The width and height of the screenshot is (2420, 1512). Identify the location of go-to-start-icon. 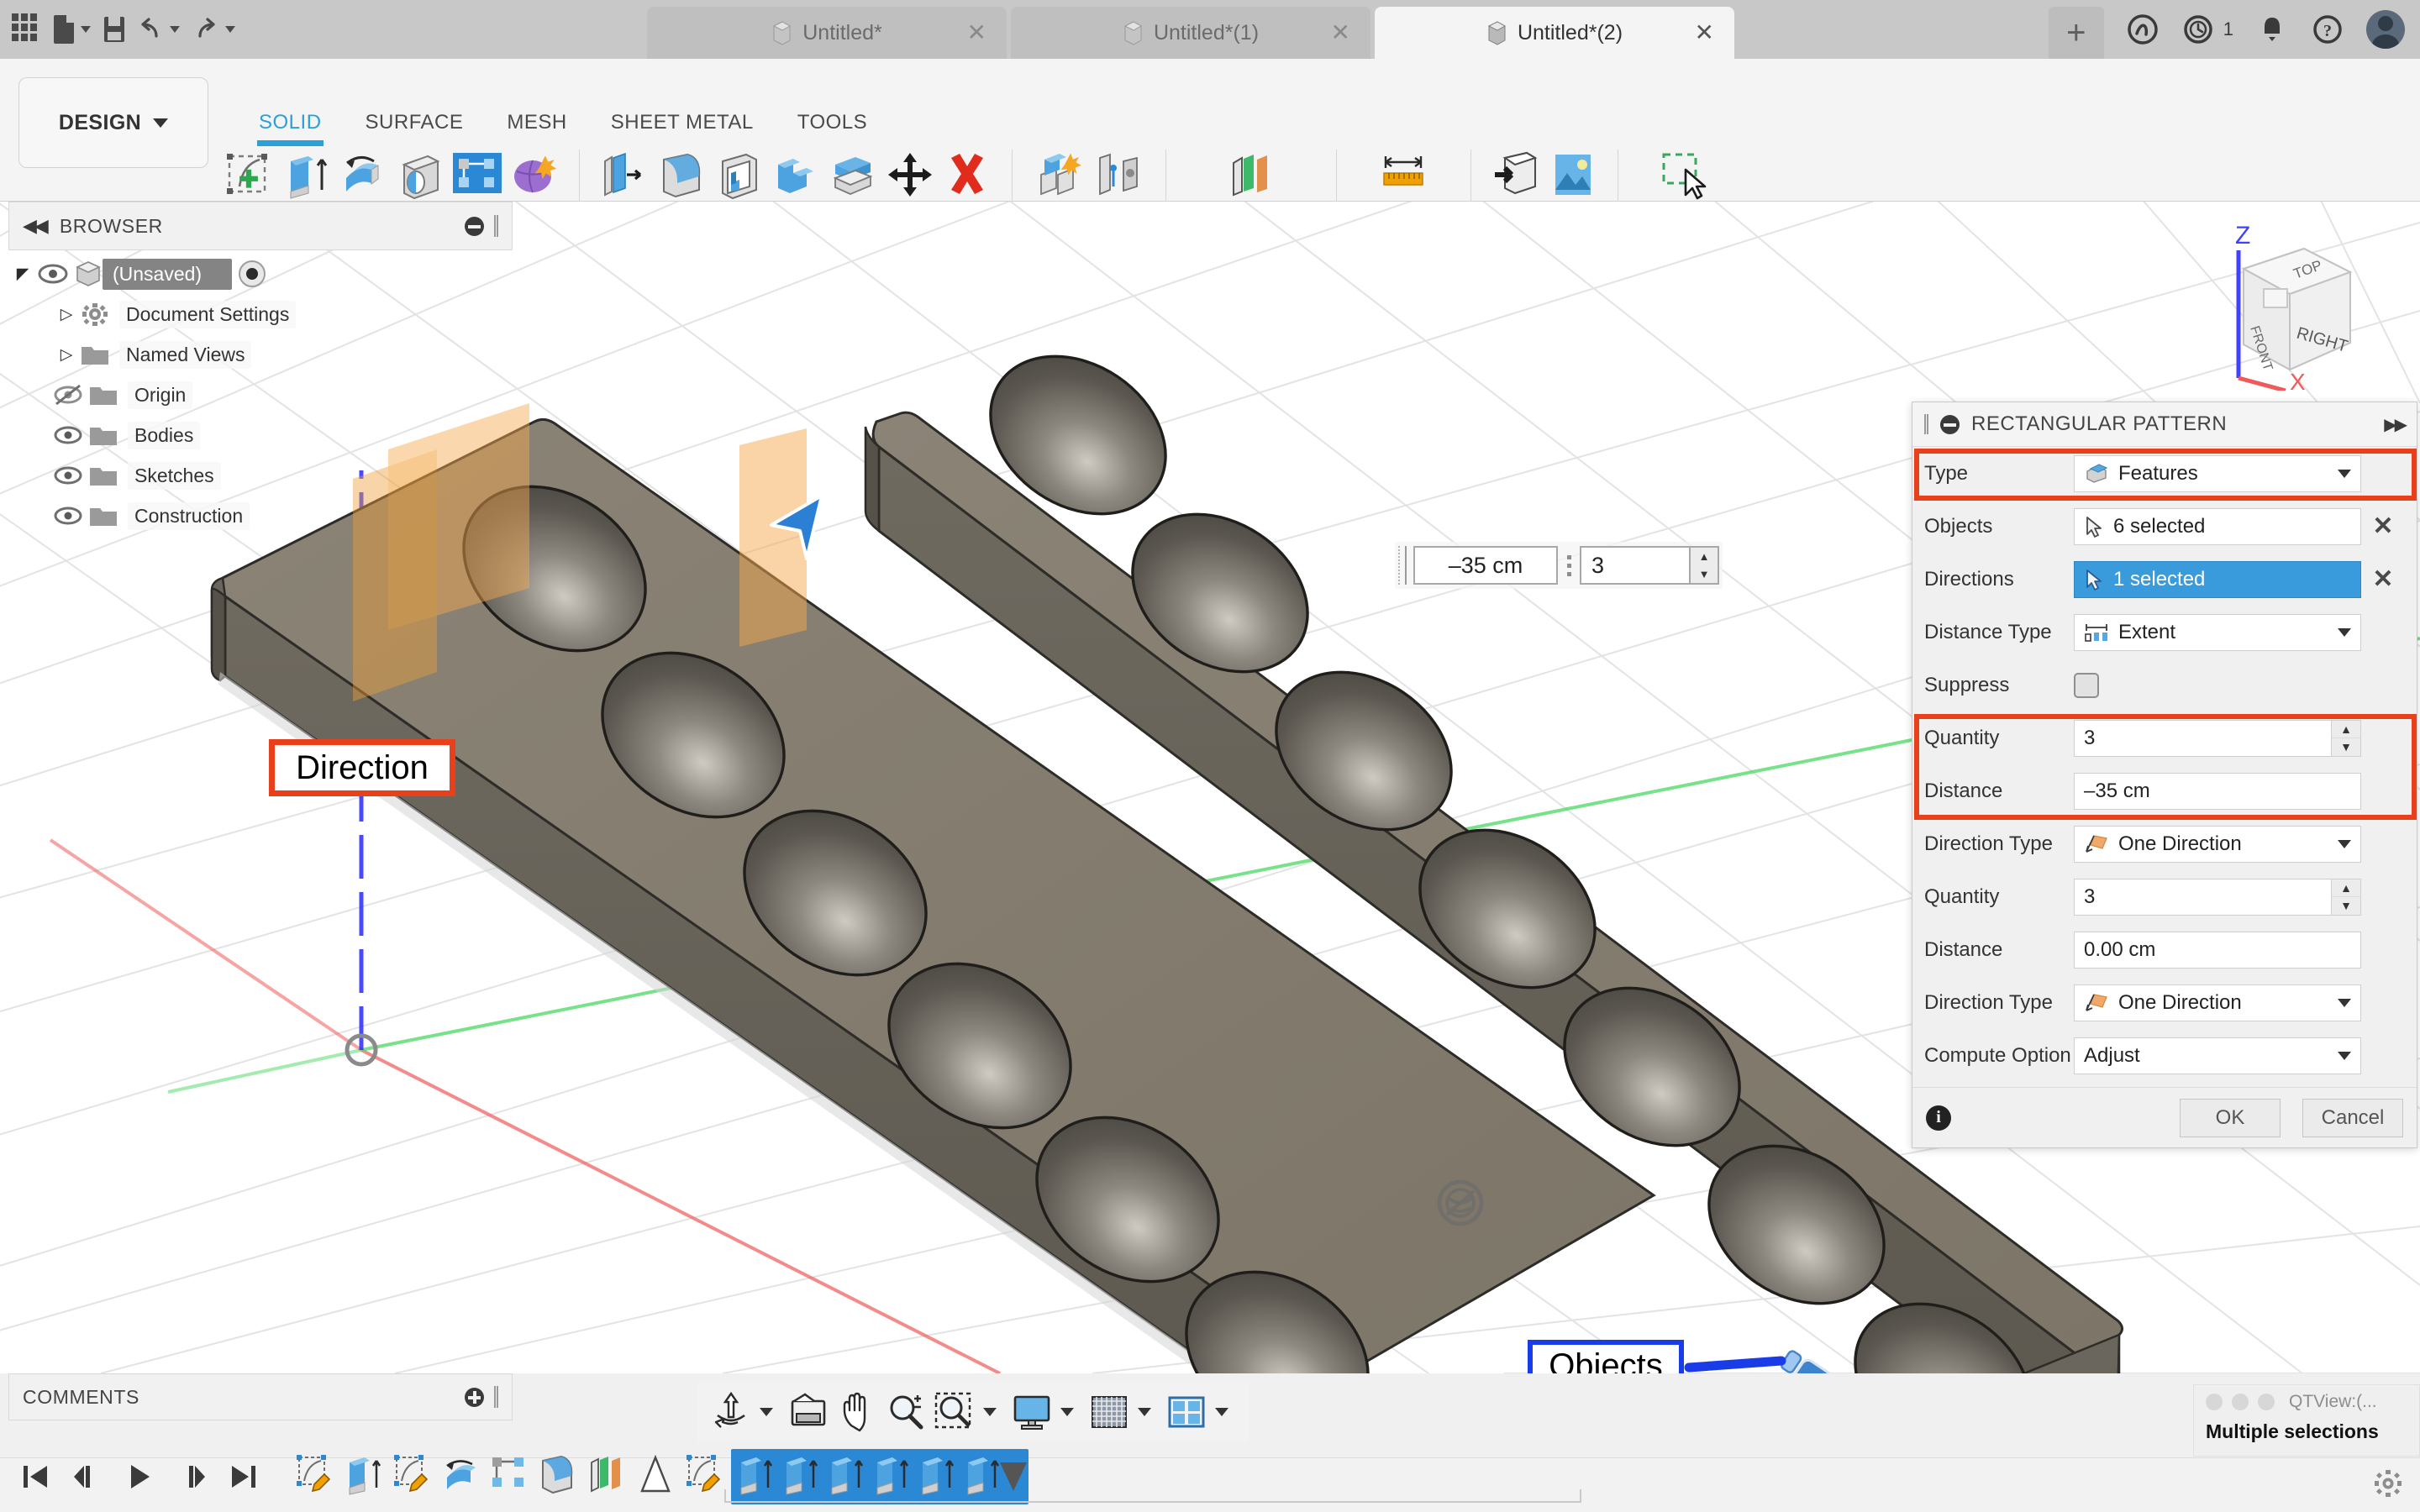
(35, 1477).